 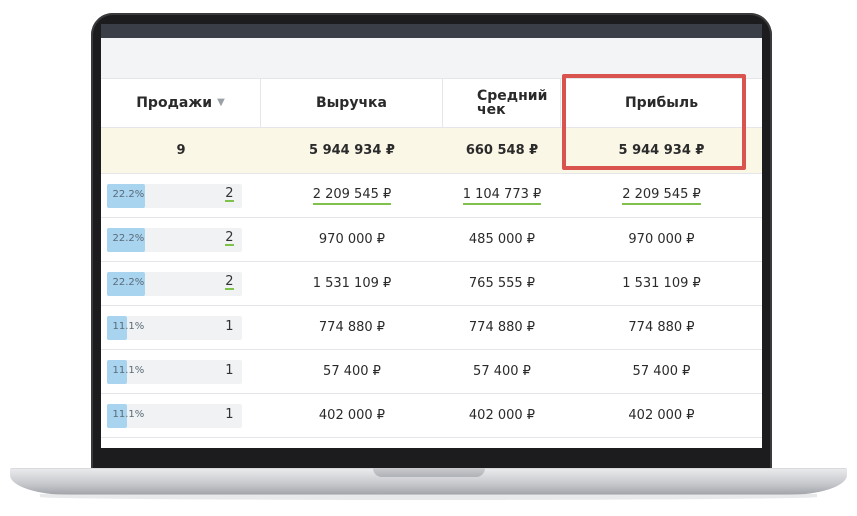 I want to click on avg-check-value: 774 880 ₽, so click(x=502, y=327).